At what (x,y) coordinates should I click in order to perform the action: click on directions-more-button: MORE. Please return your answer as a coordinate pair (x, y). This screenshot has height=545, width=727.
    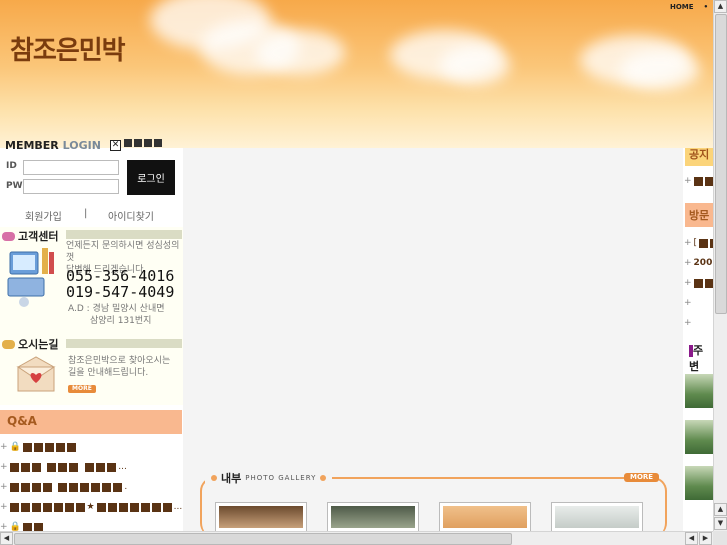
    Looking at the image, I should click on (82, 389).